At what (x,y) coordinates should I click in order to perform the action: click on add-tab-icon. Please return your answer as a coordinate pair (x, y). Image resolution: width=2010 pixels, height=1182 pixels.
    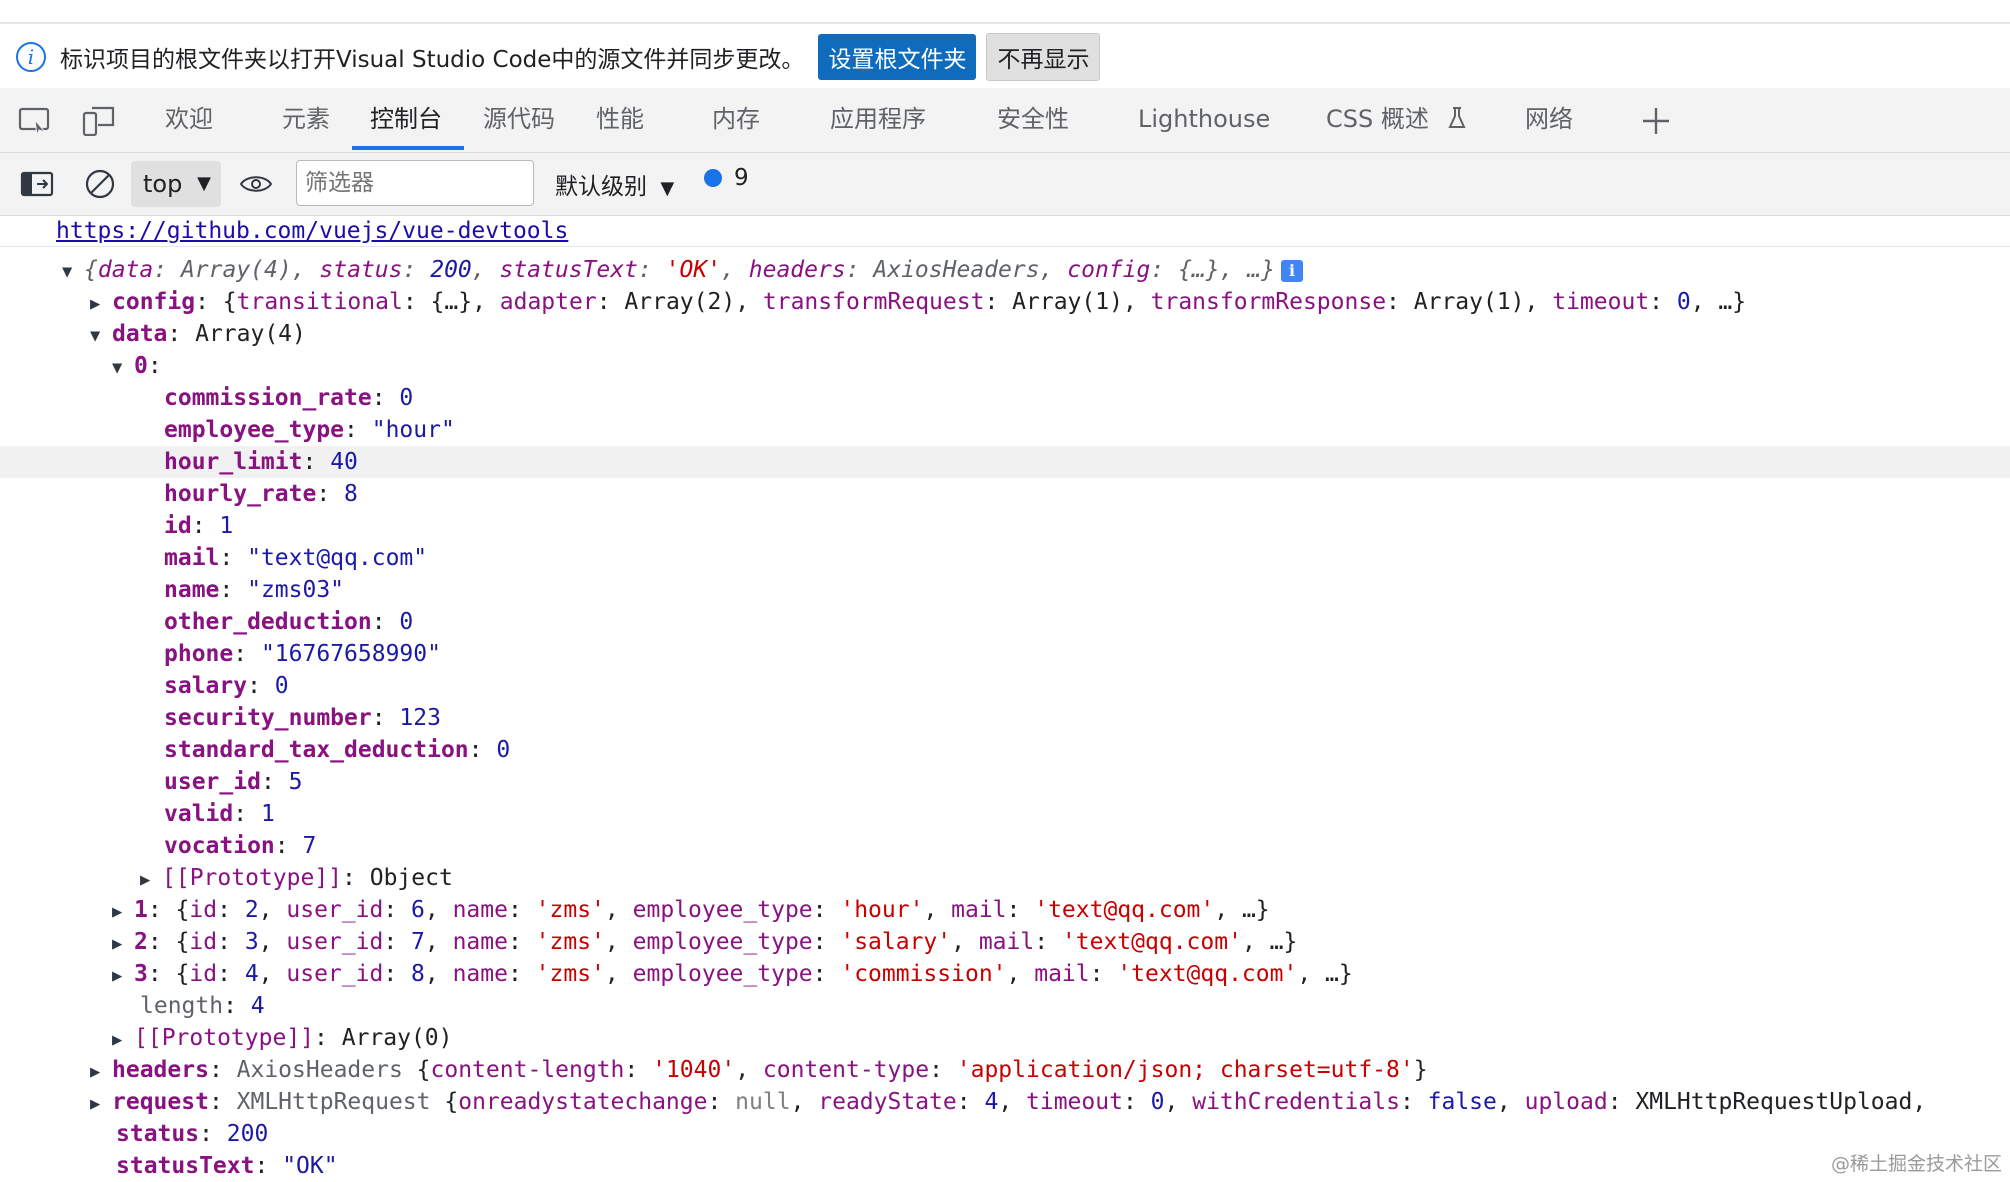
    Looking at the image, I should click on (1656, 121).